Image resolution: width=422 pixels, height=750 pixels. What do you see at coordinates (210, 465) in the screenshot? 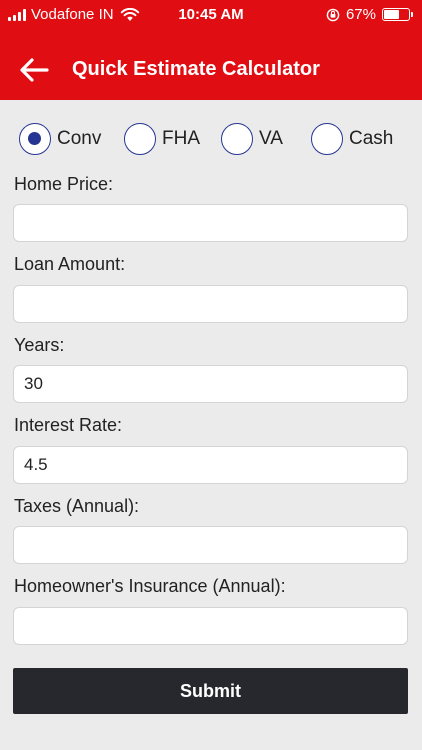
I see `interest-rate-input` at bounding box center [210, 465].